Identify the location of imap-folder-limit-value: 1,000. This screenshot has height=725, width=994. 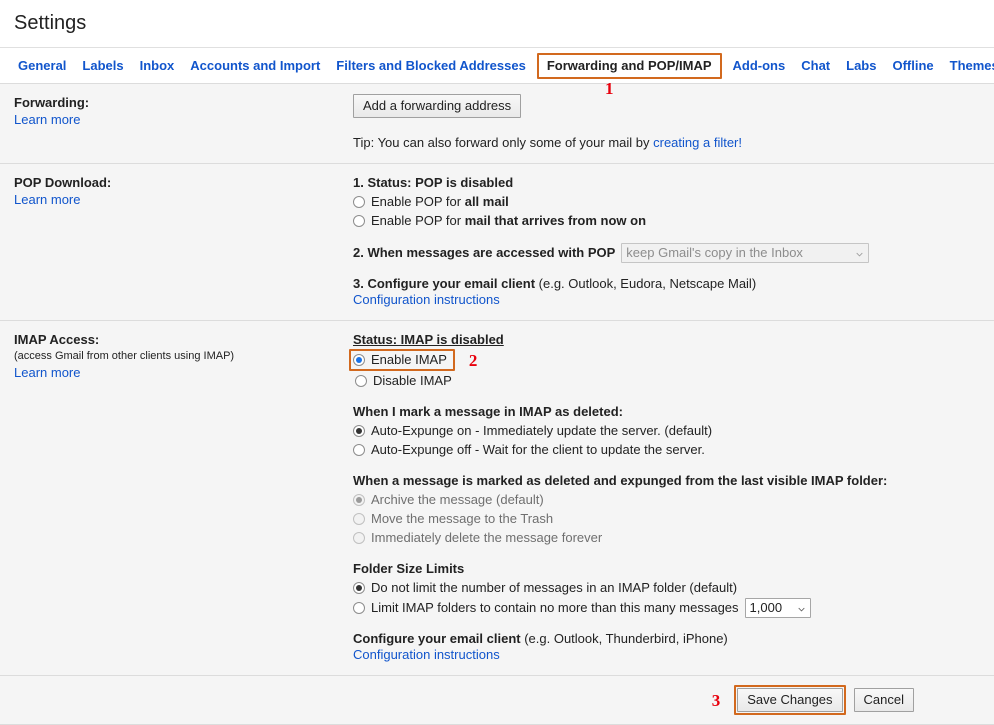
(766, 607).